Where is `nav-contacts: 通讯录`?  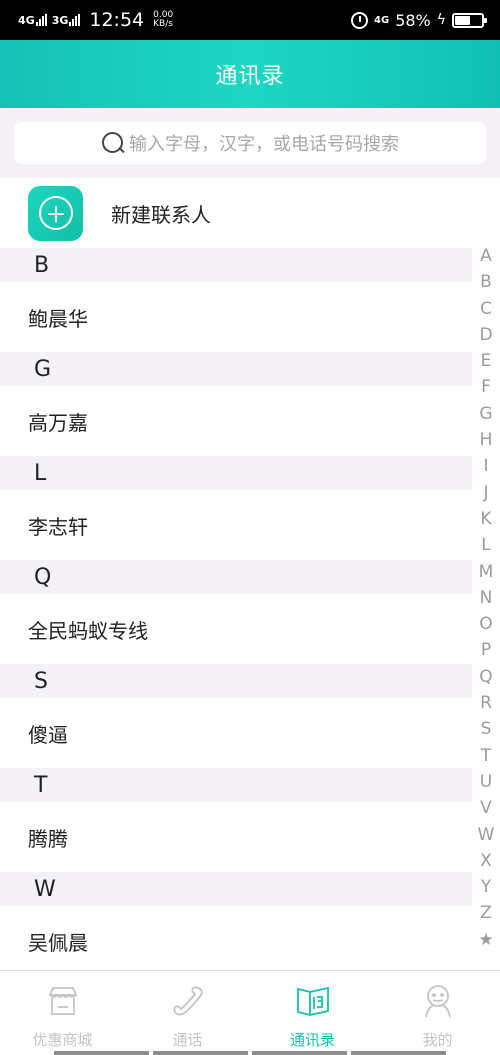
nav-contacts: 通讯录 is located at coordinates (312, 1013).